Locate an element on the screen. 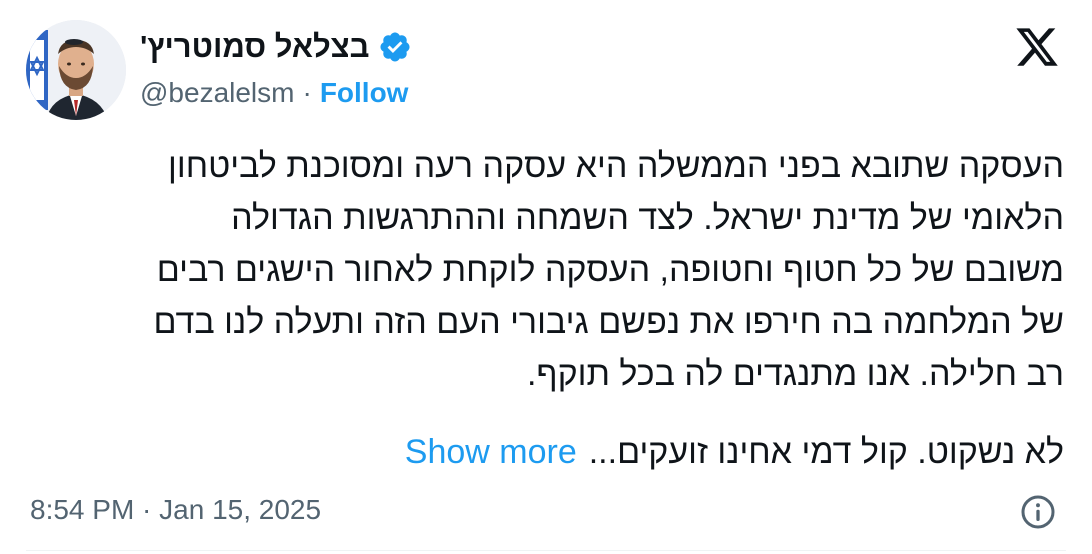  avatar-photo is located at coordinates (76, 70).